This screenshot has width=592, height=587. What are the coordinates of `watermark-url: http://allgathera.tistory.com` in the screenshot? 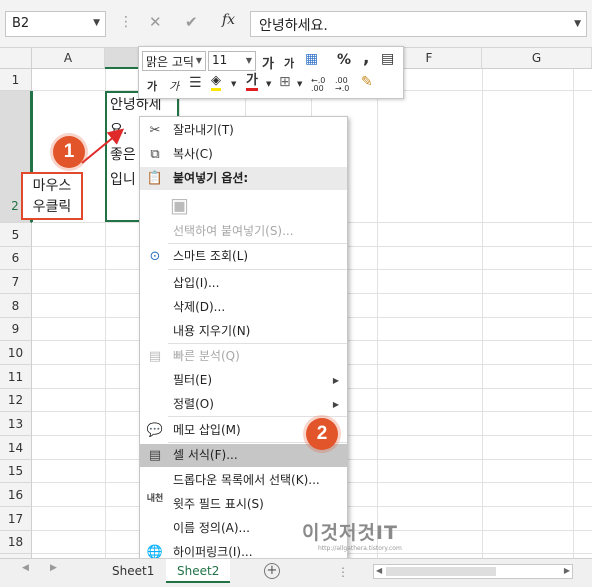 It's located at (360, 548).